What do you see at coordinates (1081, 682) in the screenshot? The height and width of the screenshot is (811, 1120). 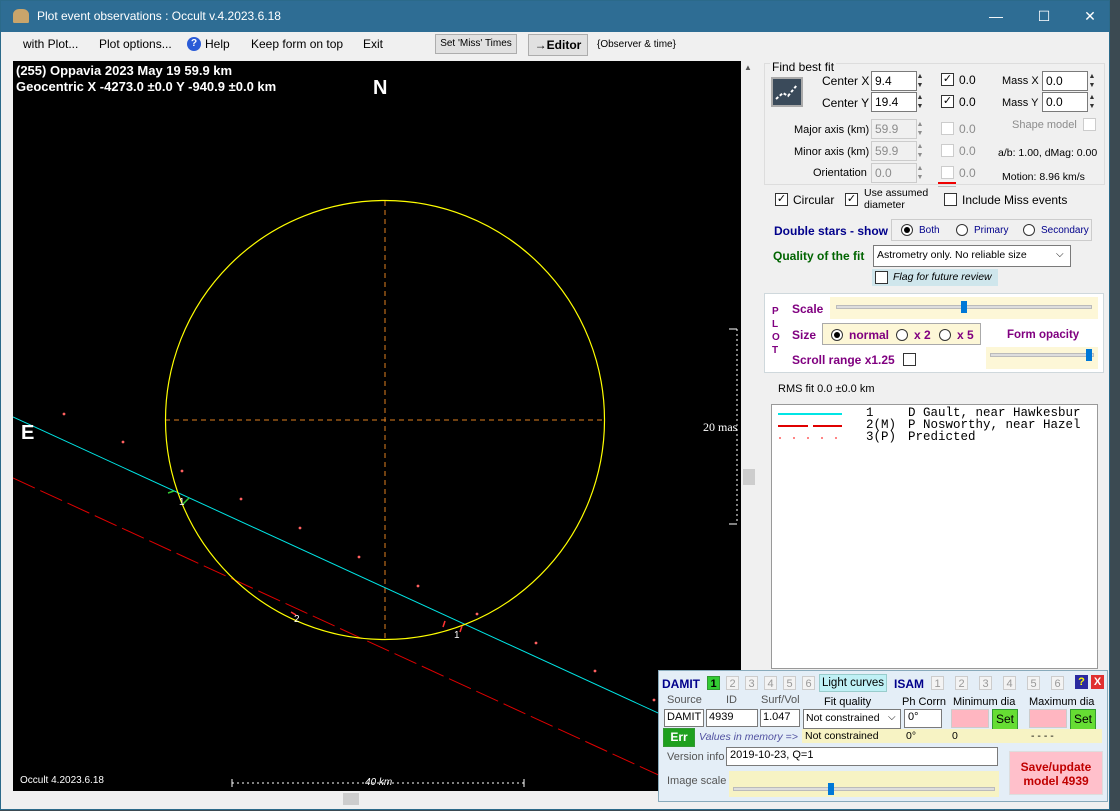 I see `help-button: ?` at bounding box center [1081, 682].